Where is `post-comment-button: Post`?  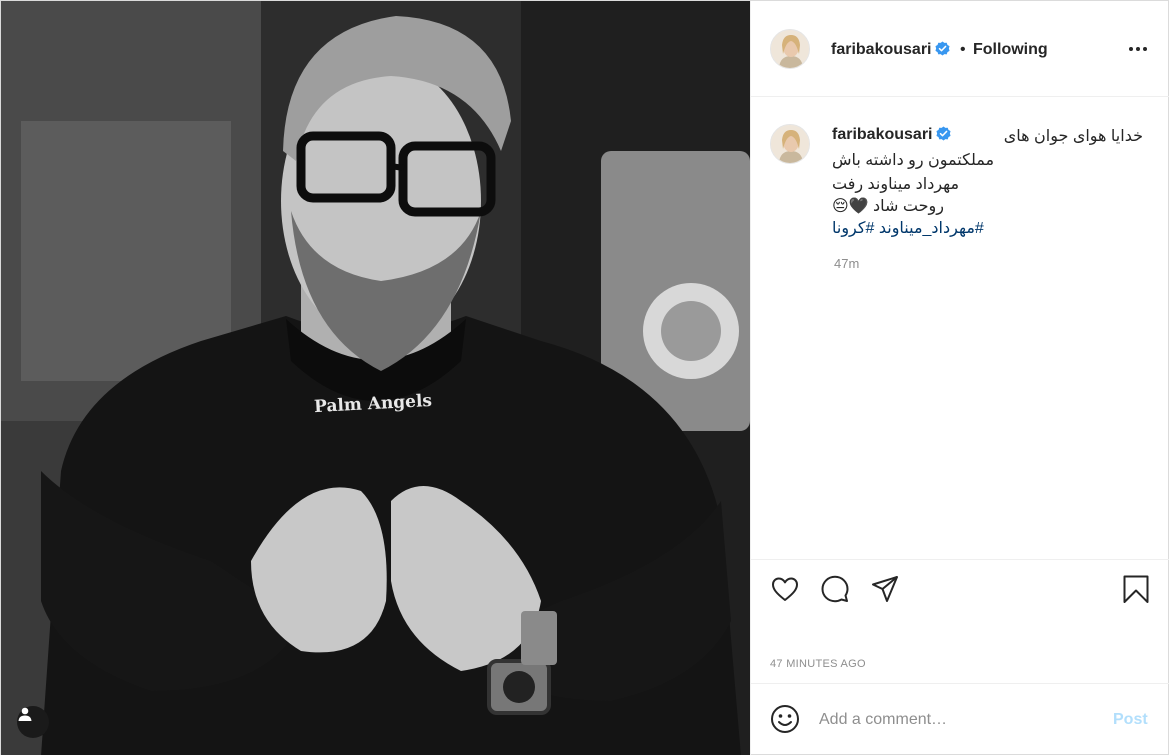 post-comment-button: Post is located at coordinates (1130, 720).